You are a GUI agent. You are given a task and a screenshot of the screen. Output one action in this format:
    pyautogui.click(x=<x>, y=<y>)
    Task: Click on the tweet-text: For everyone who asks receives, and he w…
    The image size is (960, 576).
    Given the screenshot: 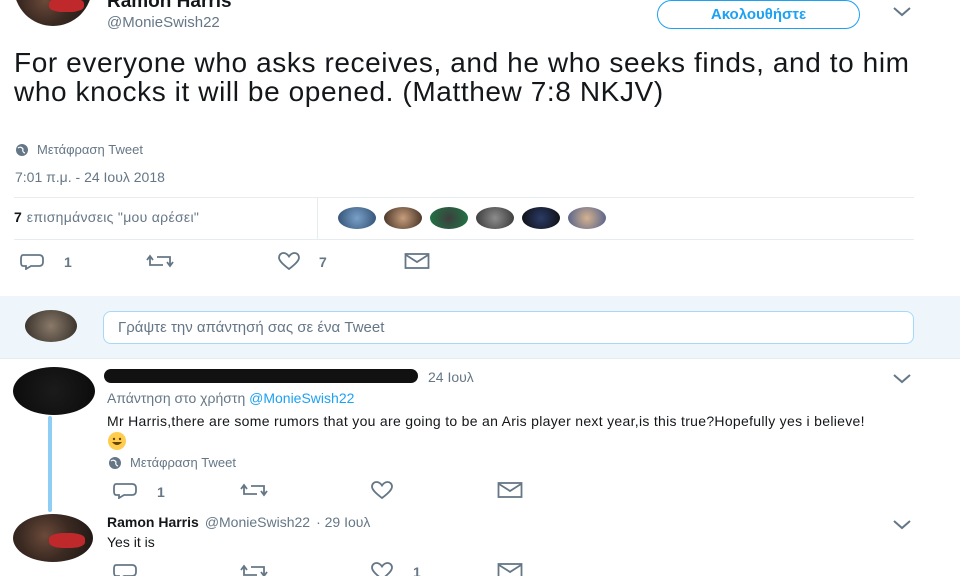 What is the action you would take?
    pyautogui.click(x=462, y=77)
    